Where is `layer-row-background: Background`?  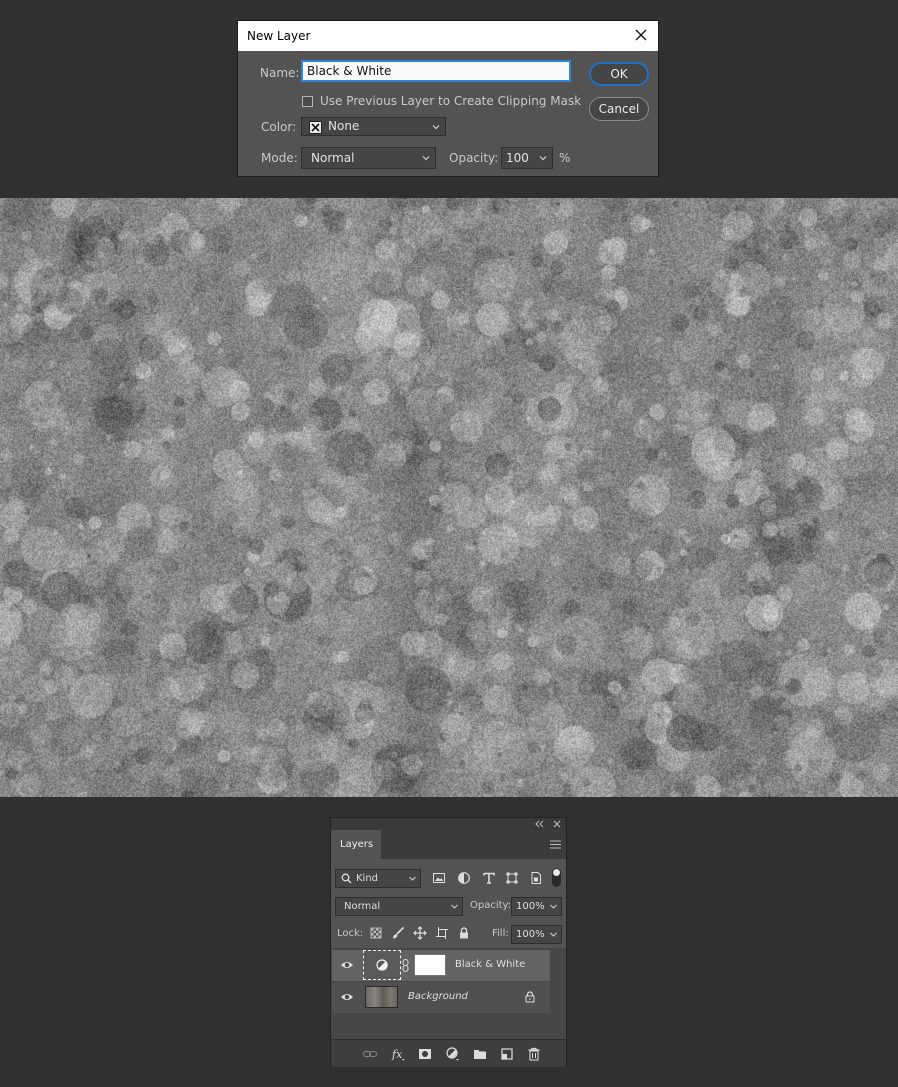
layer-row-background: Background is located at coordinates (441, 997).